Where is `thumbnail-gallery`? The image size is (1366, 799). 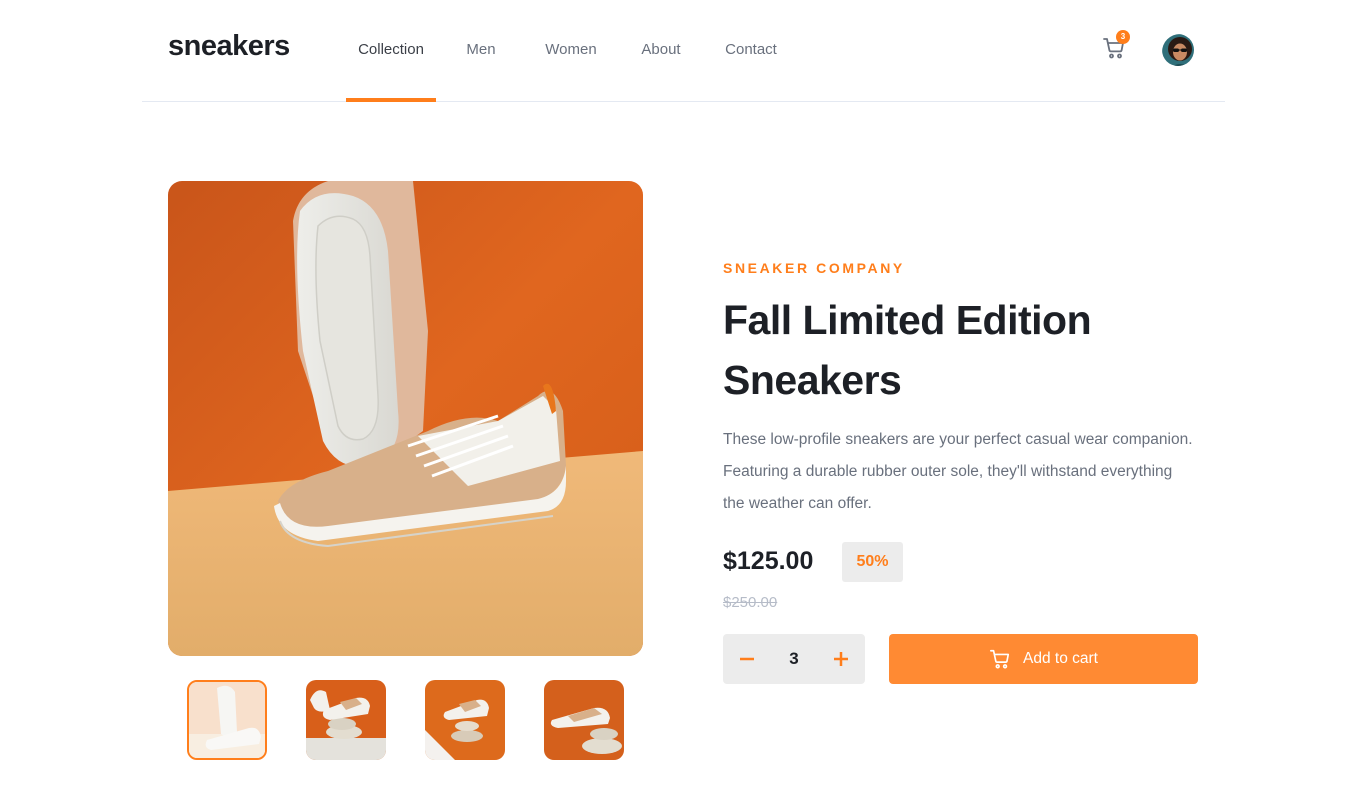
thumbnail-gallery is located at coordinates (405, 720).